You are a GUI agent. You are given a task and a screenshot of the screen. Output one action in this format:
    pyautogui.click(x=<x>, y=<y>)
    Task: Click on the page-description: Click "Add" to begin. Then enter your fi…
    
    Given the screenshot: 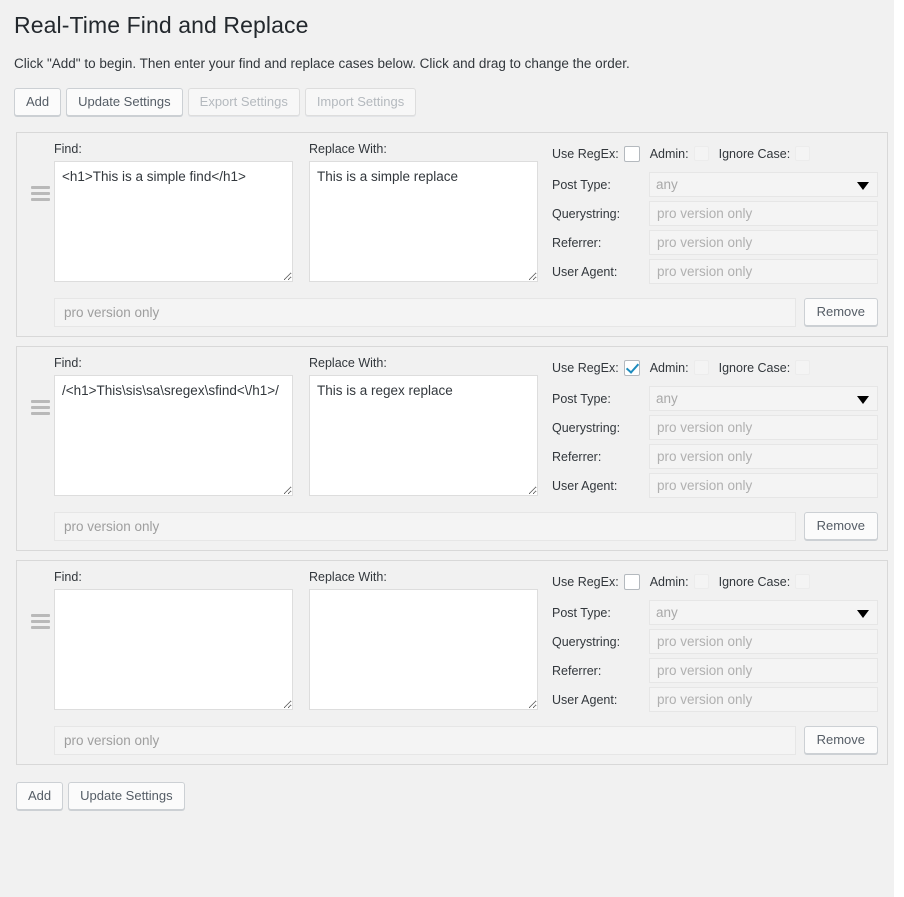 What is the action you would take?
    pyautogui.click(x=322, y=63)
    